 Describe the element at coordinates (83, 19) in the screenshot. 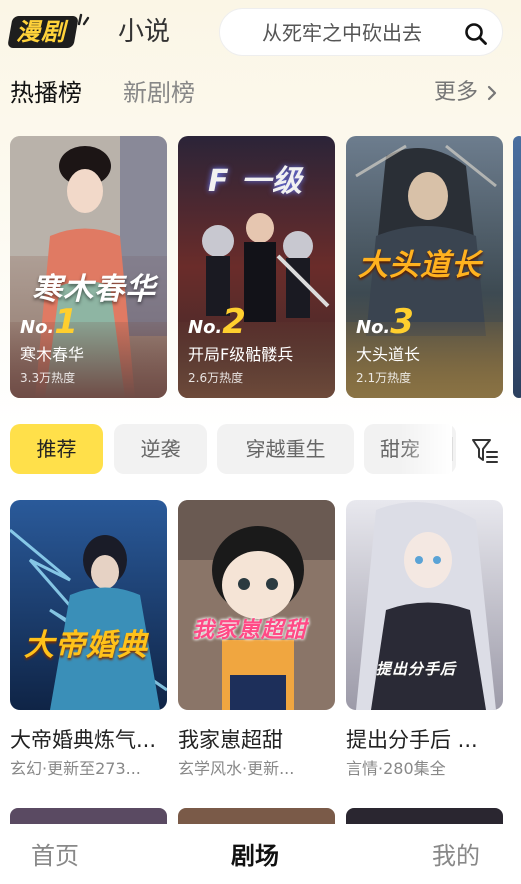

I see `spark-icon` at that location.